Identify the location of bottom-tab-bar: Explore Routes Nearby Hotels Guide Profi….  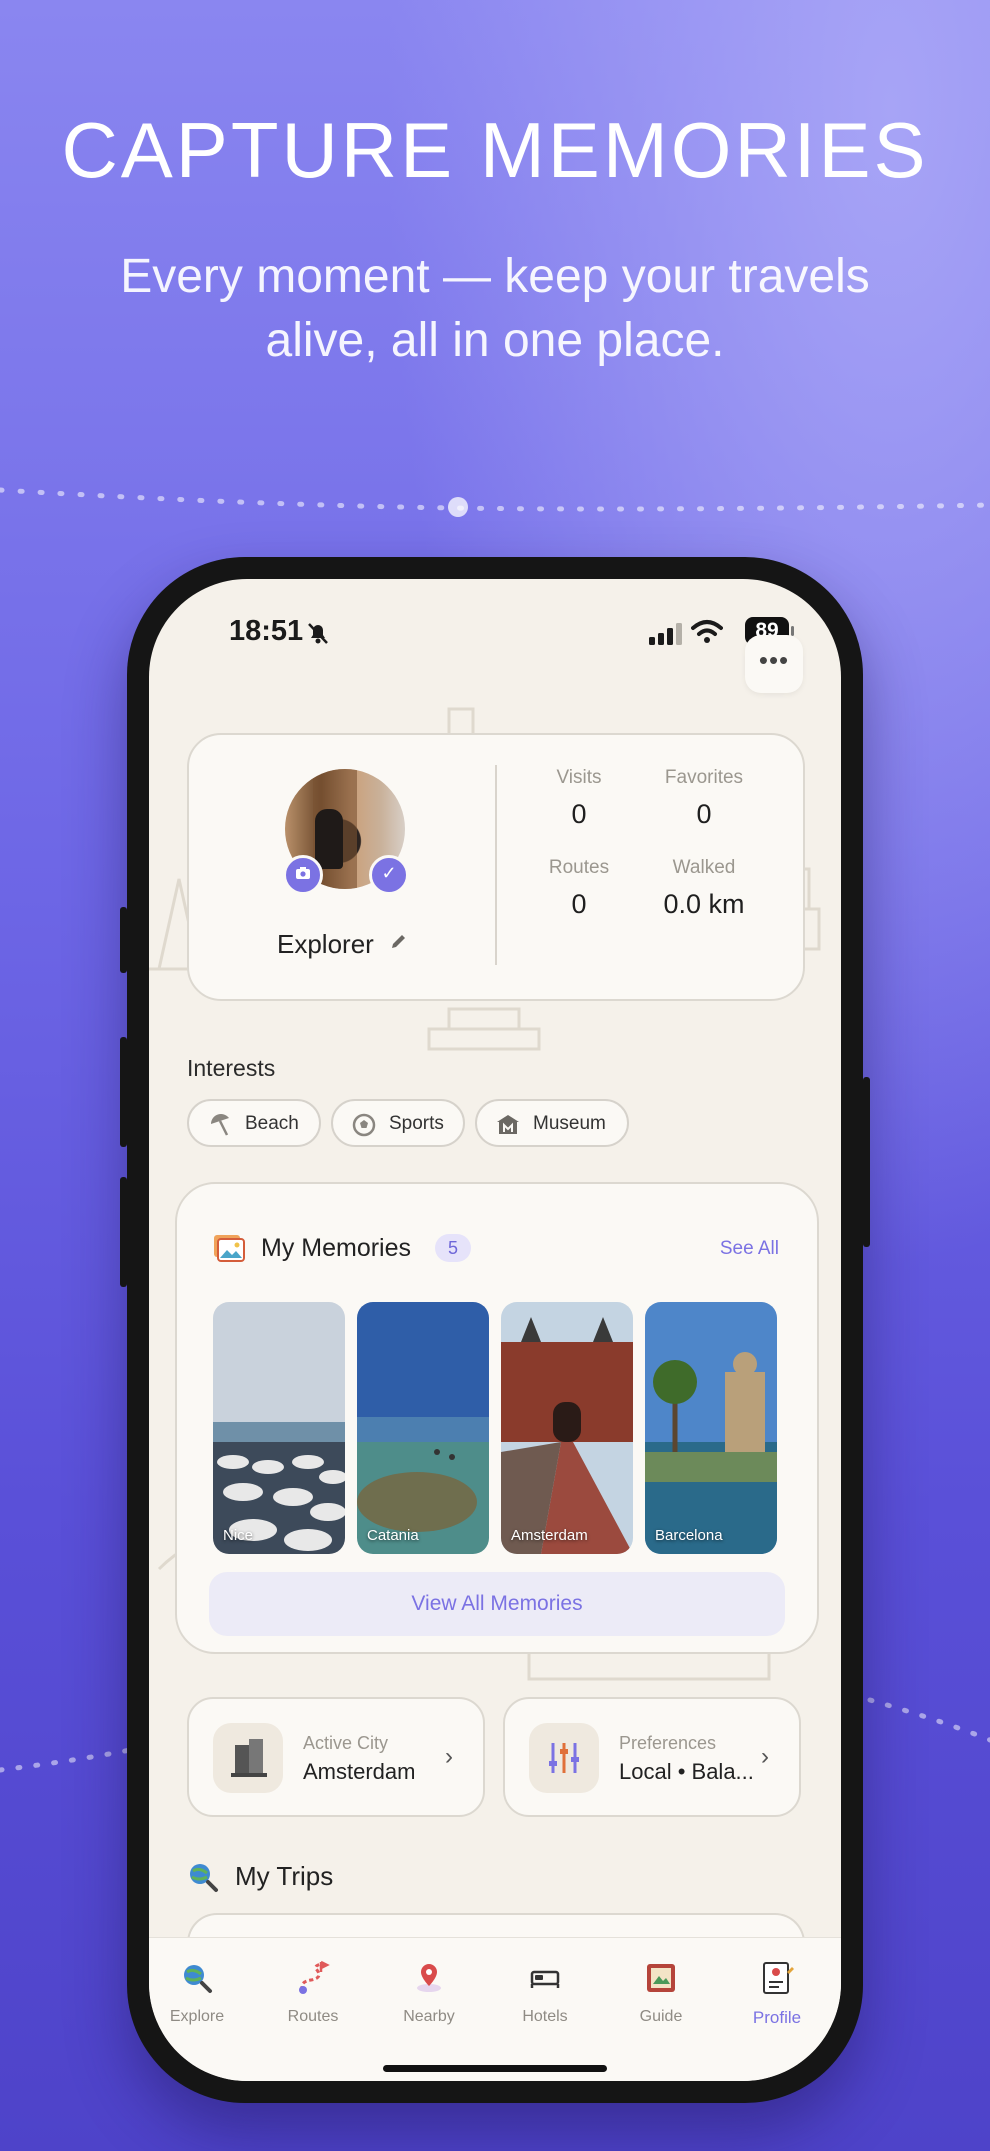
(495, 2009).